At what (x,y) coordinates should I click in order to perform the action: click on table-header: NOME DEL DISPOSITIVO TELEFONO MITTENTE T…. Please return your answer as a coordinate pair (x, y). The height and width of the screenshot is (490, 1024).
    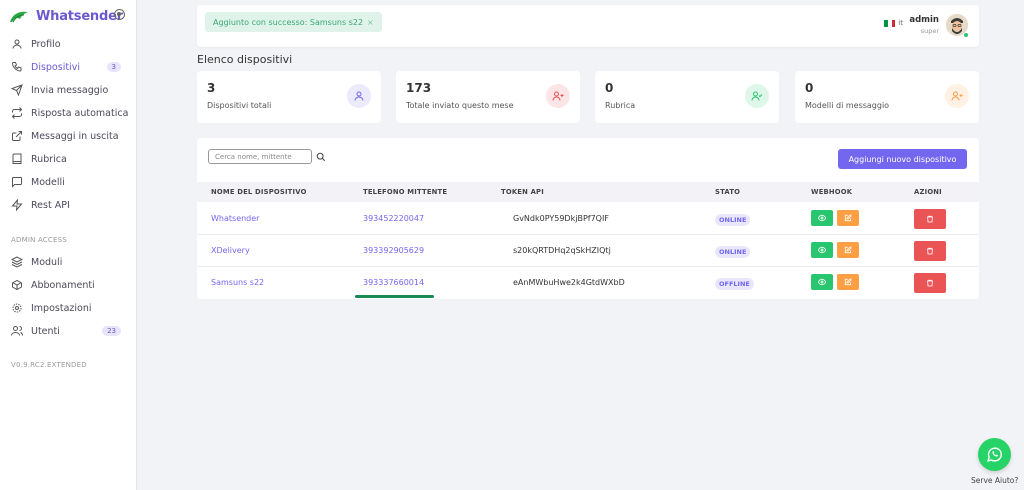
    Looking at the image, I should click on (588, 192).